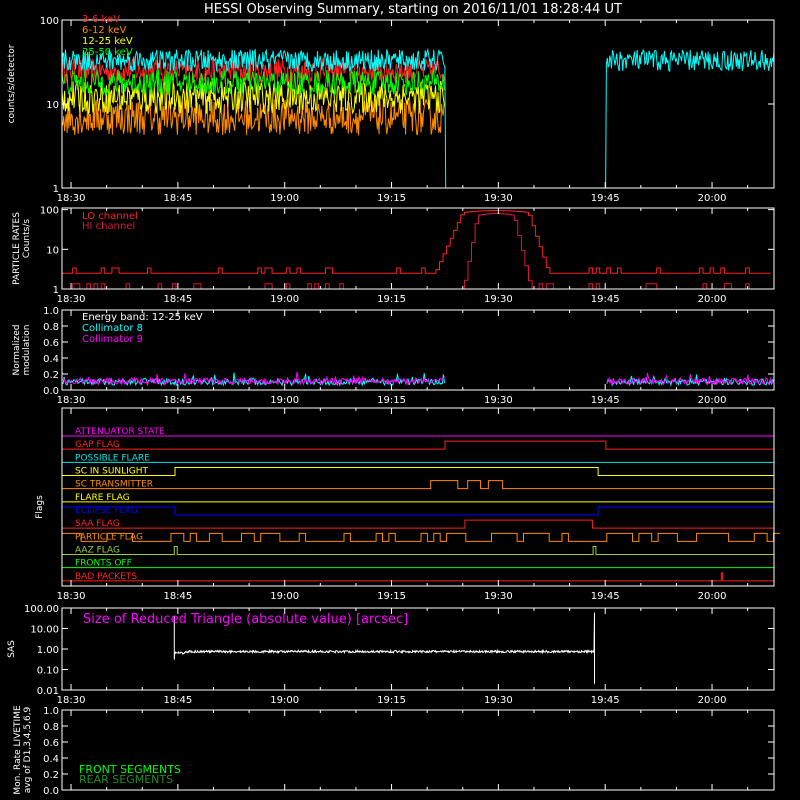 The image size is (800, 800). What do you see at coordinates (142, 317) in the screenshot?
I see `modulation-legend-title: Energy band: 12-25 keV` at bounding box center [142, 317].